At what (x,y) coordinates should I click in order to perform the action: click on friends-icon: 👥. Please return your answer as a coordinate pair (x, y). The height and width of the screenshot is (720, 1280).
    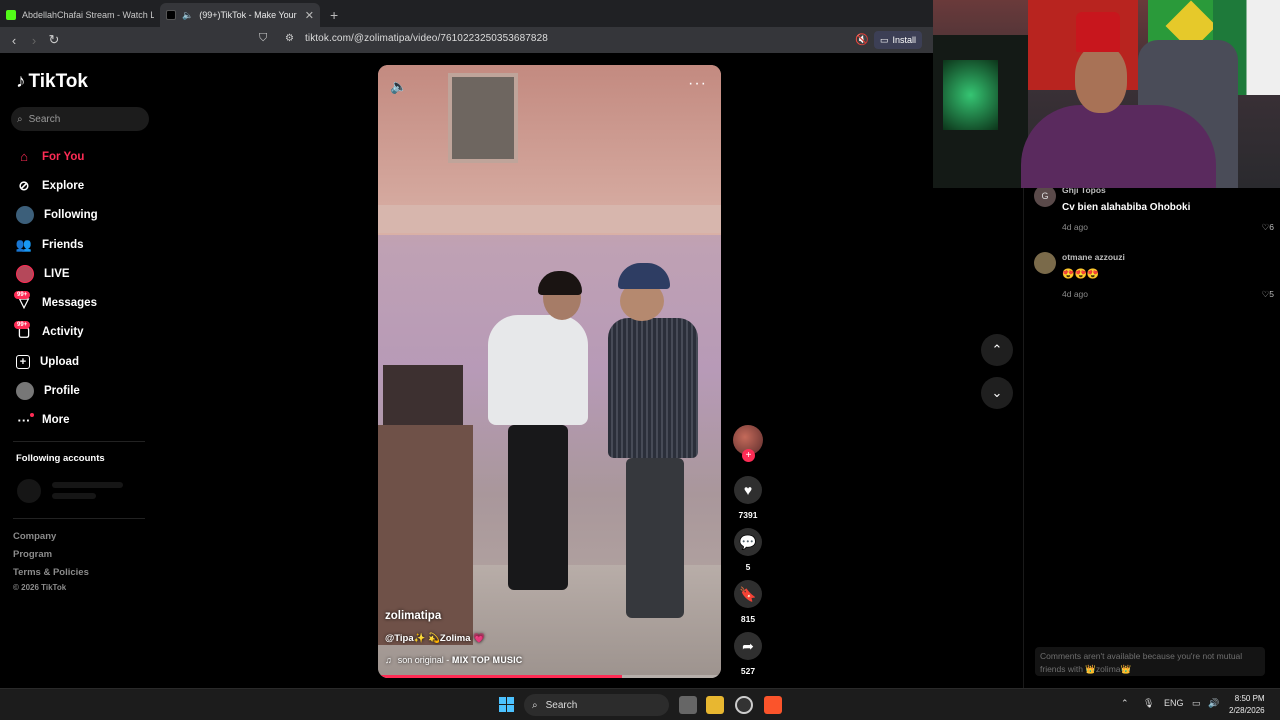
    Looking at the image, I should click on (24, 244).